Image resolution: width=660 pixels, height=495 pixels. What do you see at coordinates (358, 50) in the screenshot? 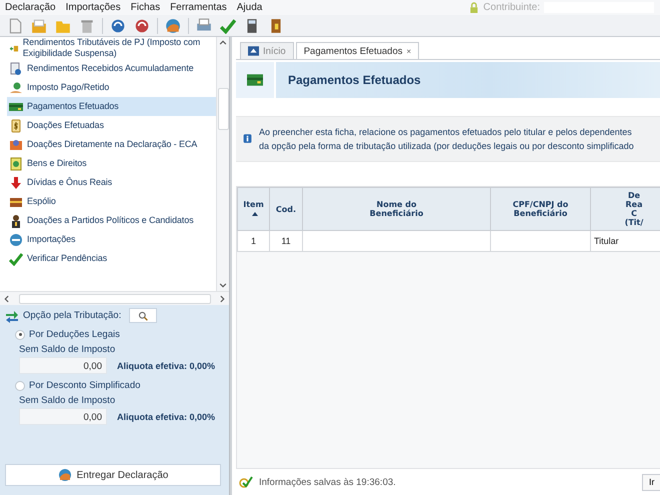
I see `tab: Pagamentos Efetuados ×` at bounding box center [358, 50].